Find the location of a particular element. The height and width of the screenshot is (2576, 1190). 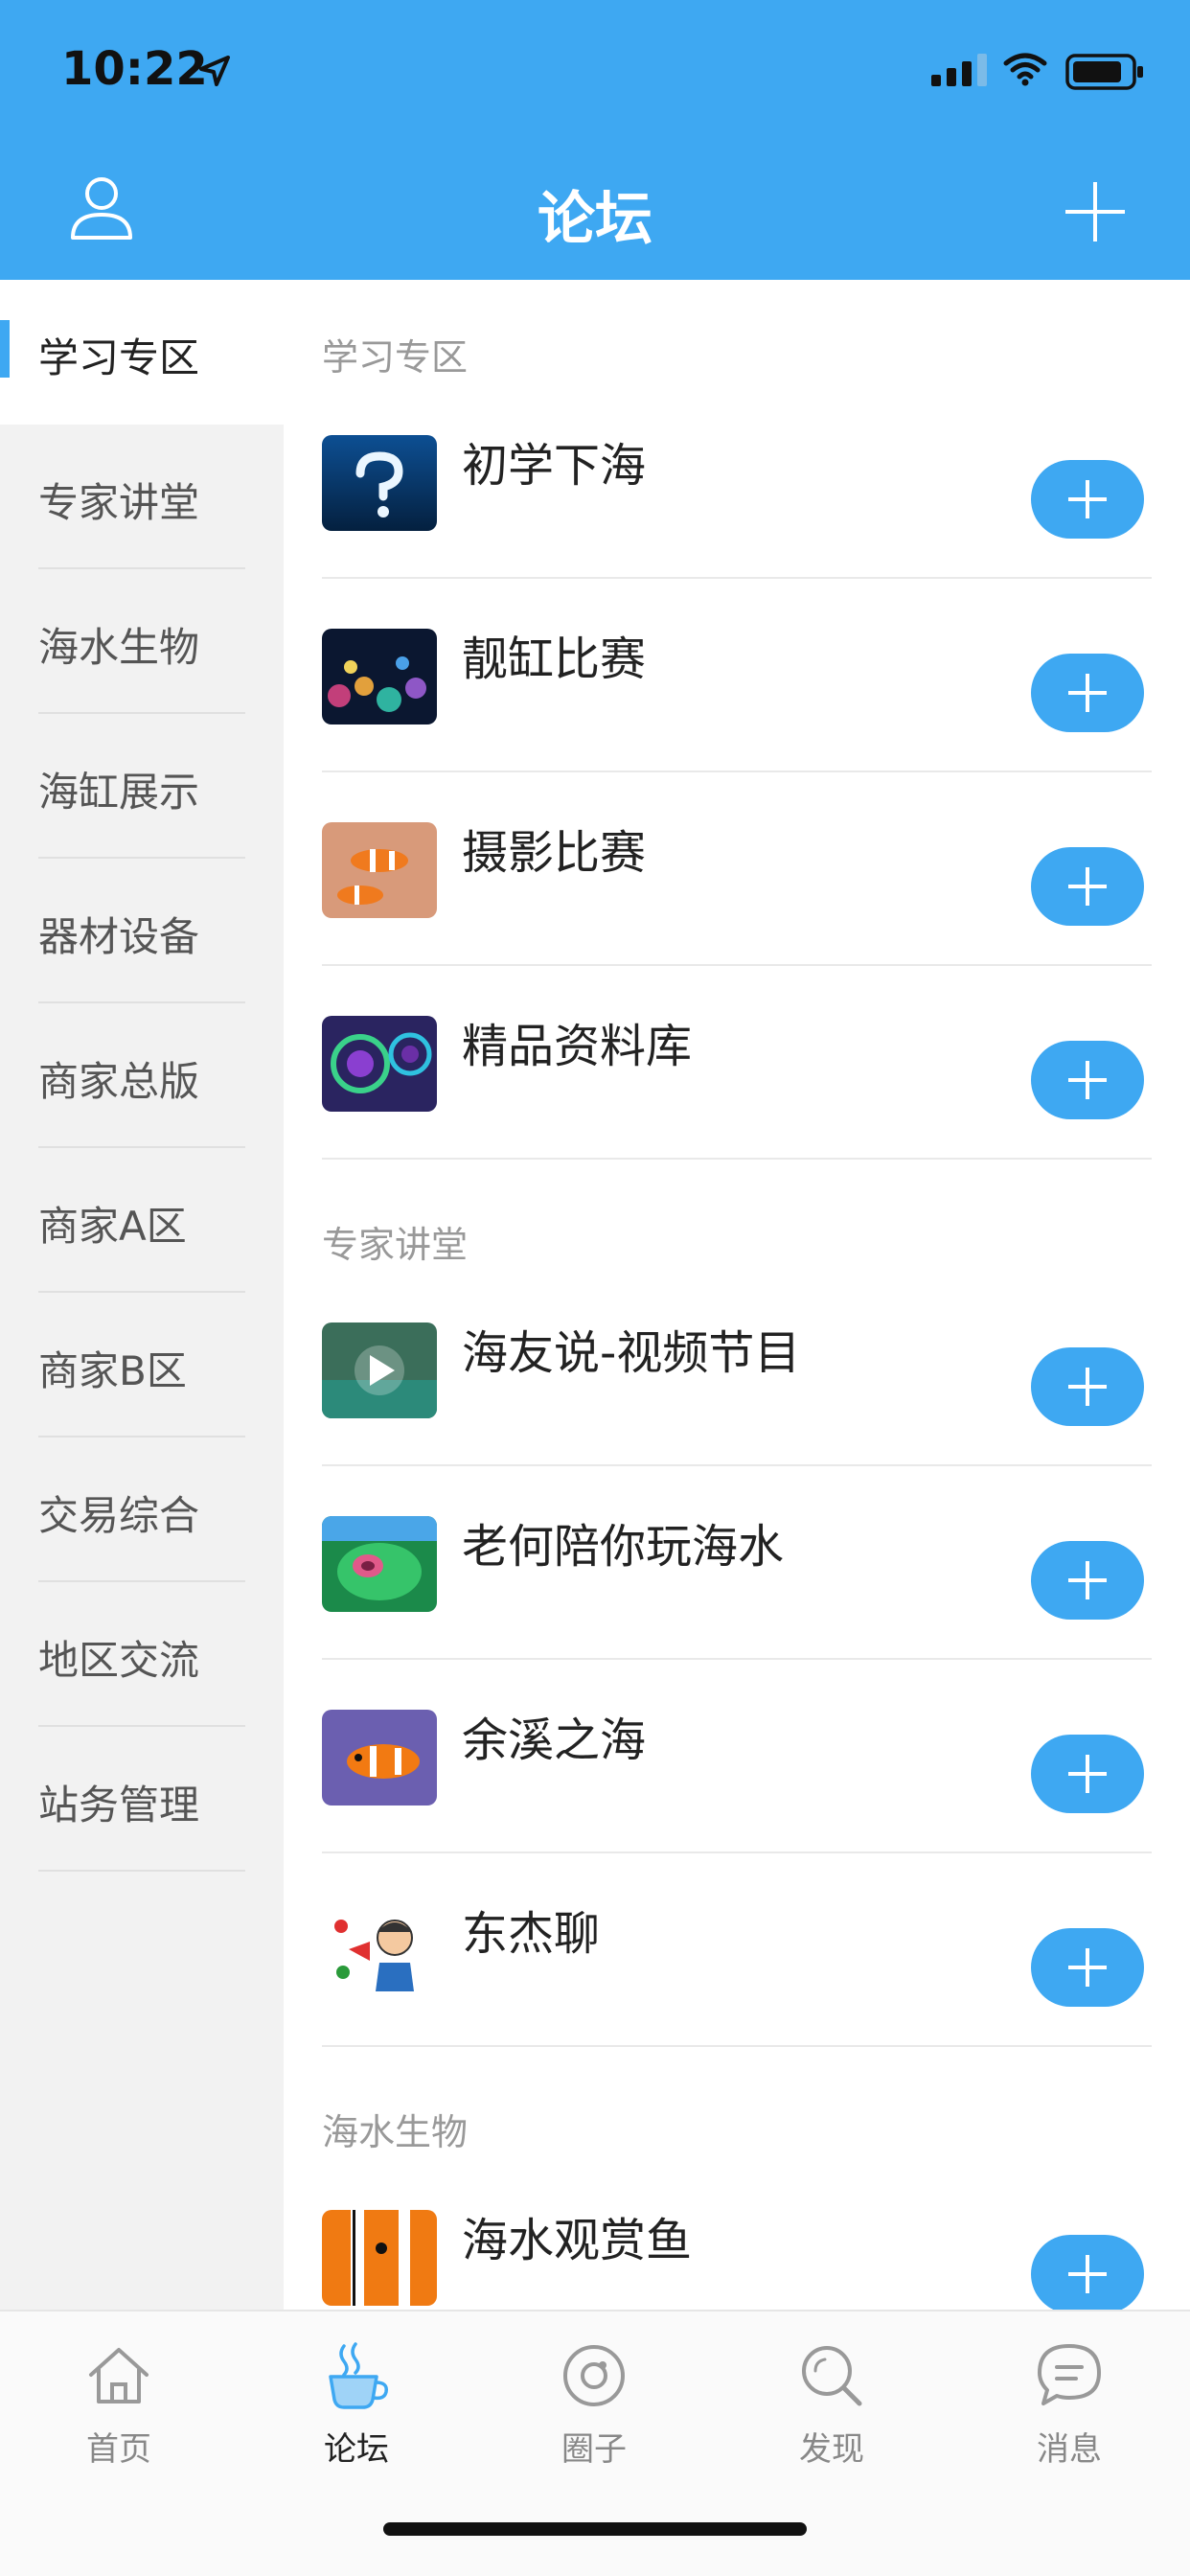

active-marker is located at coordinates (5, 349).